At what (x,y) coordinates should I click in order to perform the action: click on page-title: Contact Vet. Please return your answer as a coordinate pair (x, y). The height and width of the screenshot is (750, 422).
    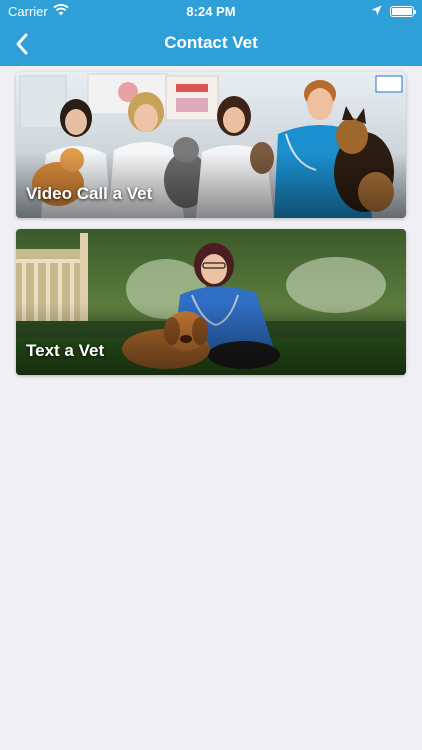
    Looking at the image, I should click on (211, 42).